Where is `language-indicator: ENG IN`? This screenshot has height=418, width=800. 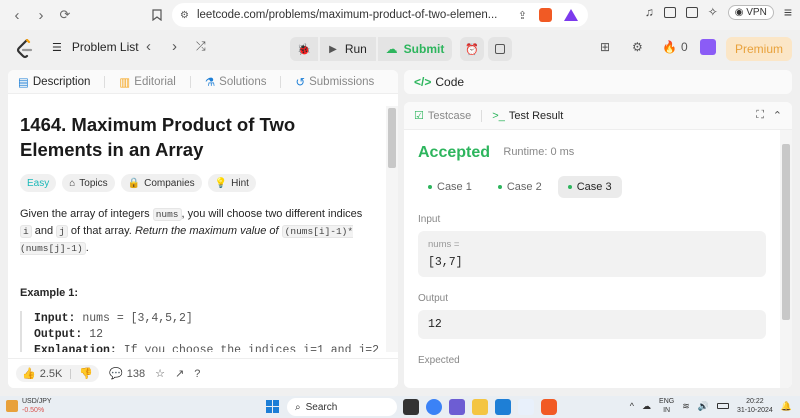 language-indicator: ENG IN is located at coordinates (666, 406).